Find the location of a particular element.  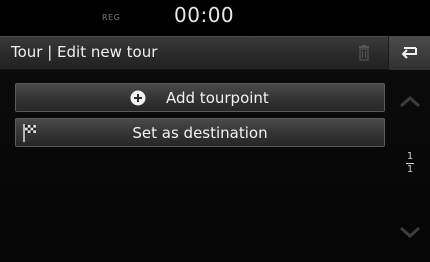

trash-icon is located at coordinates (364, 53).